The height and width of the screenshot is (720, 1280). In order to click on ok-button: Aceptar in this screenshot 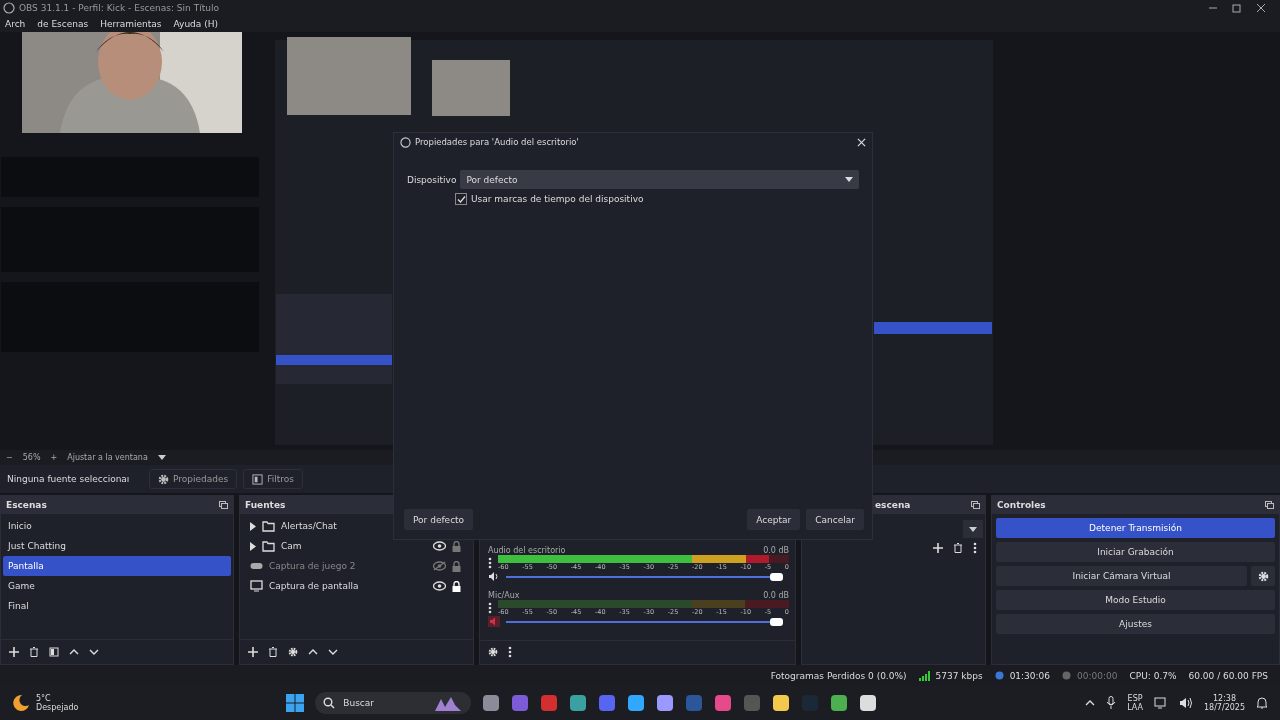, I will do `click(774, 519)`.